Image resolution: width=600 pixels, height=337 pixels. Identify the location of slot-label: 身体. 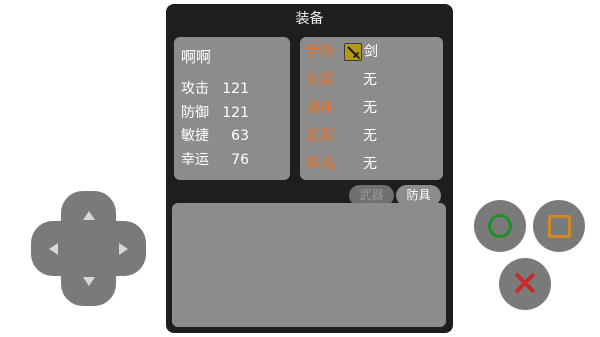
(320, 108).